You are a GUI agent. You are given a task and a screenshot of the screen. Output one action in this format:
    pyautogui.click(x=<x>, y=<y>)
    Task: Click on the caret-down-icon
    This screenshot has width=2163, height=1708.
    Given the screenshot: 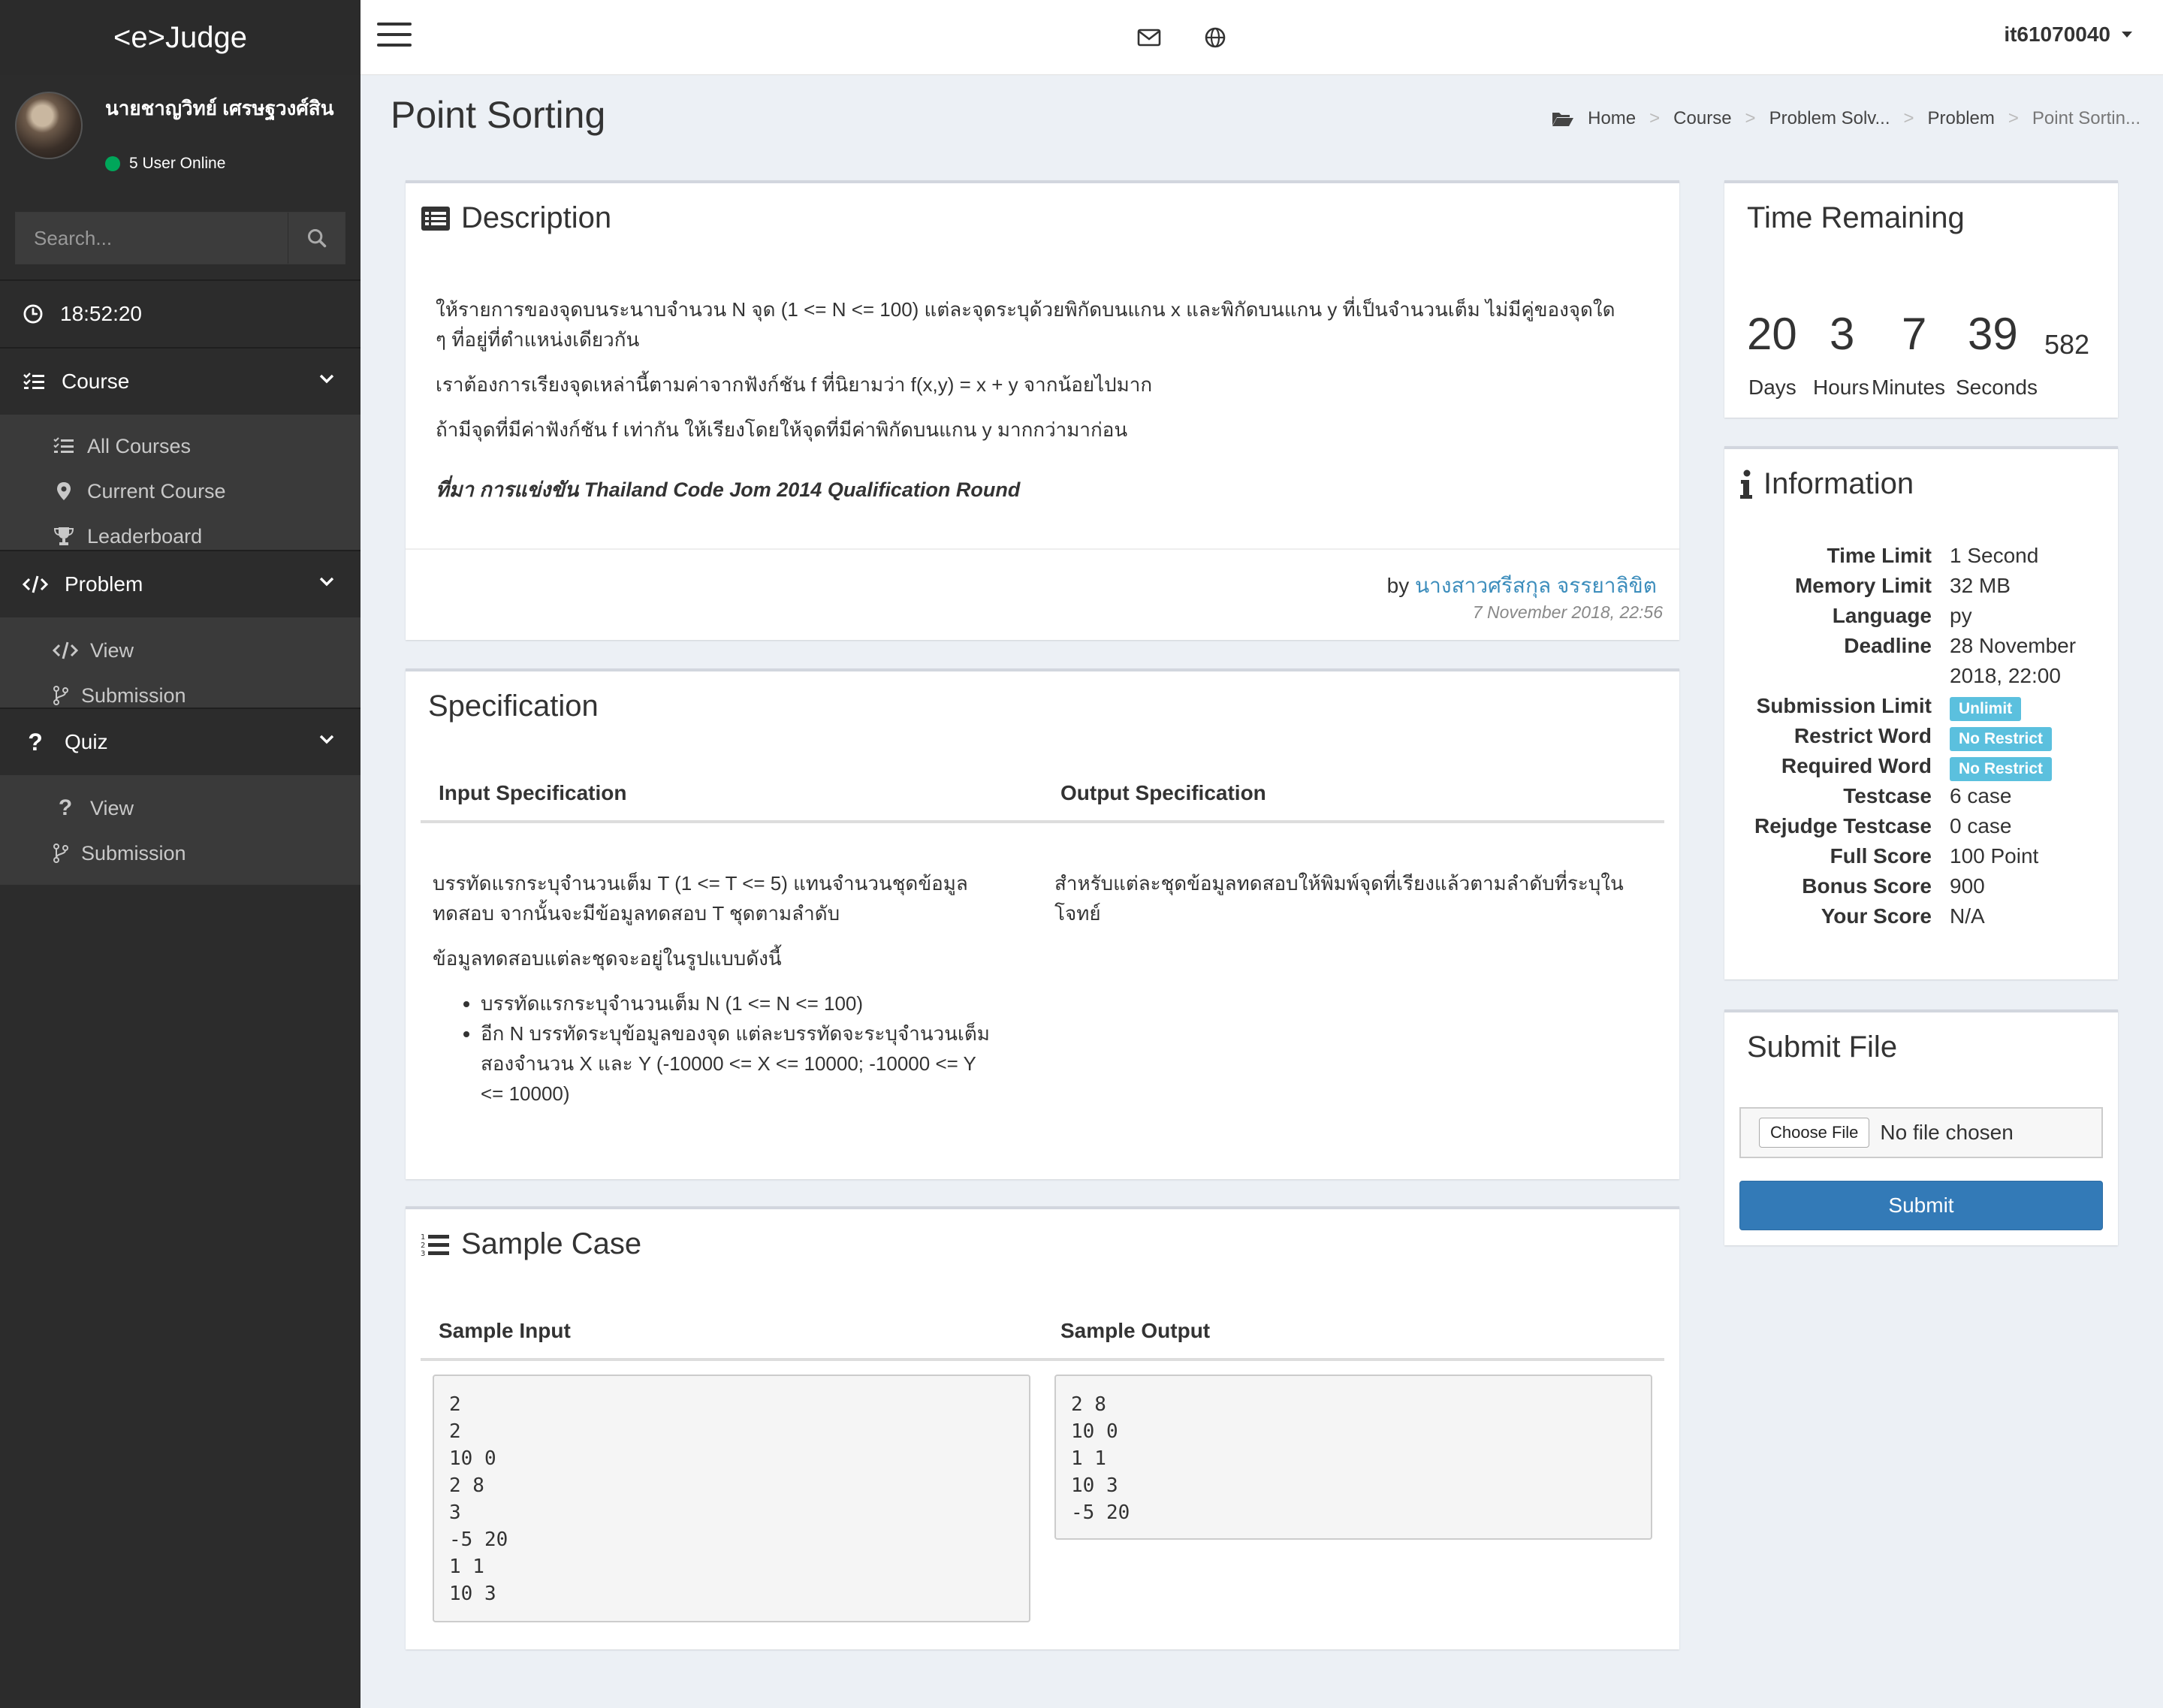 What is the action you would take?
    pyautogui.click(x=2127, y=35)
    